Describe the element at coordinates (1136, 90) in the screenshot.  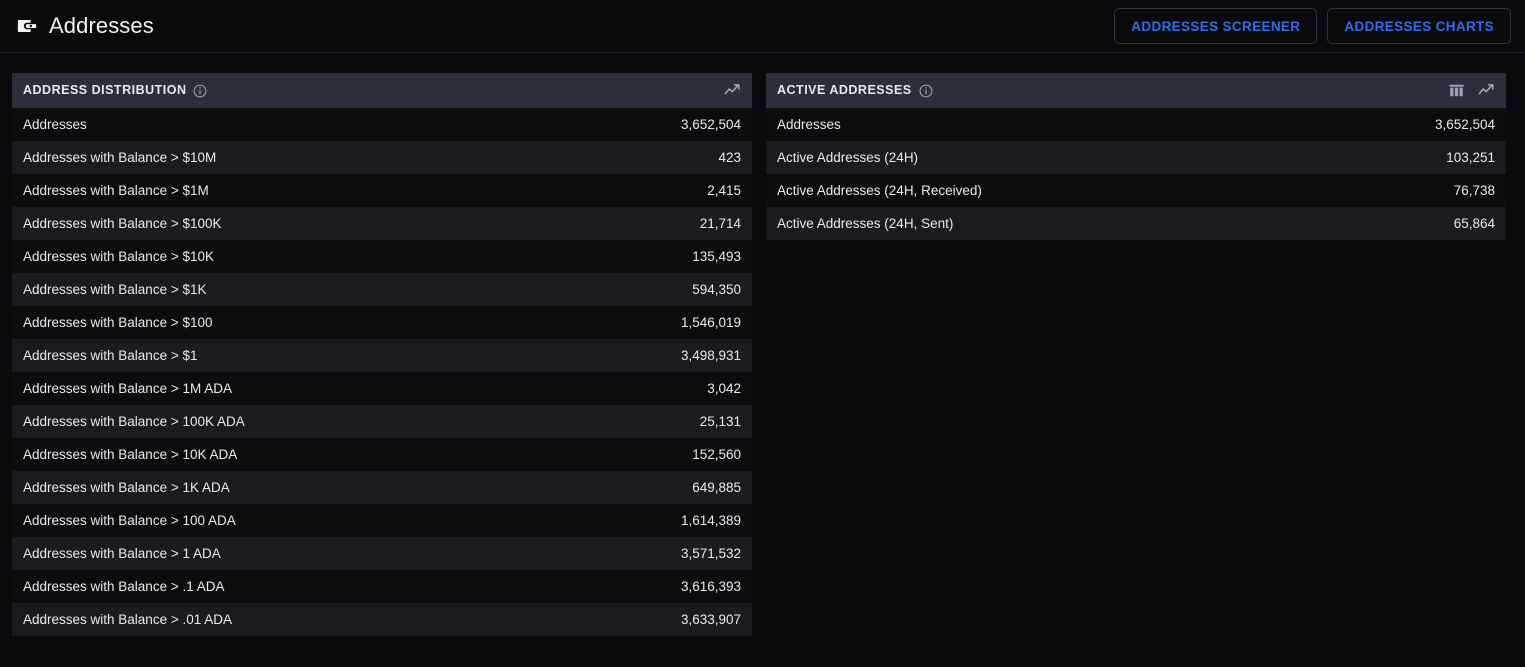
I see `active-addresses-header: ACTIVE ADDRESSES` at that location.